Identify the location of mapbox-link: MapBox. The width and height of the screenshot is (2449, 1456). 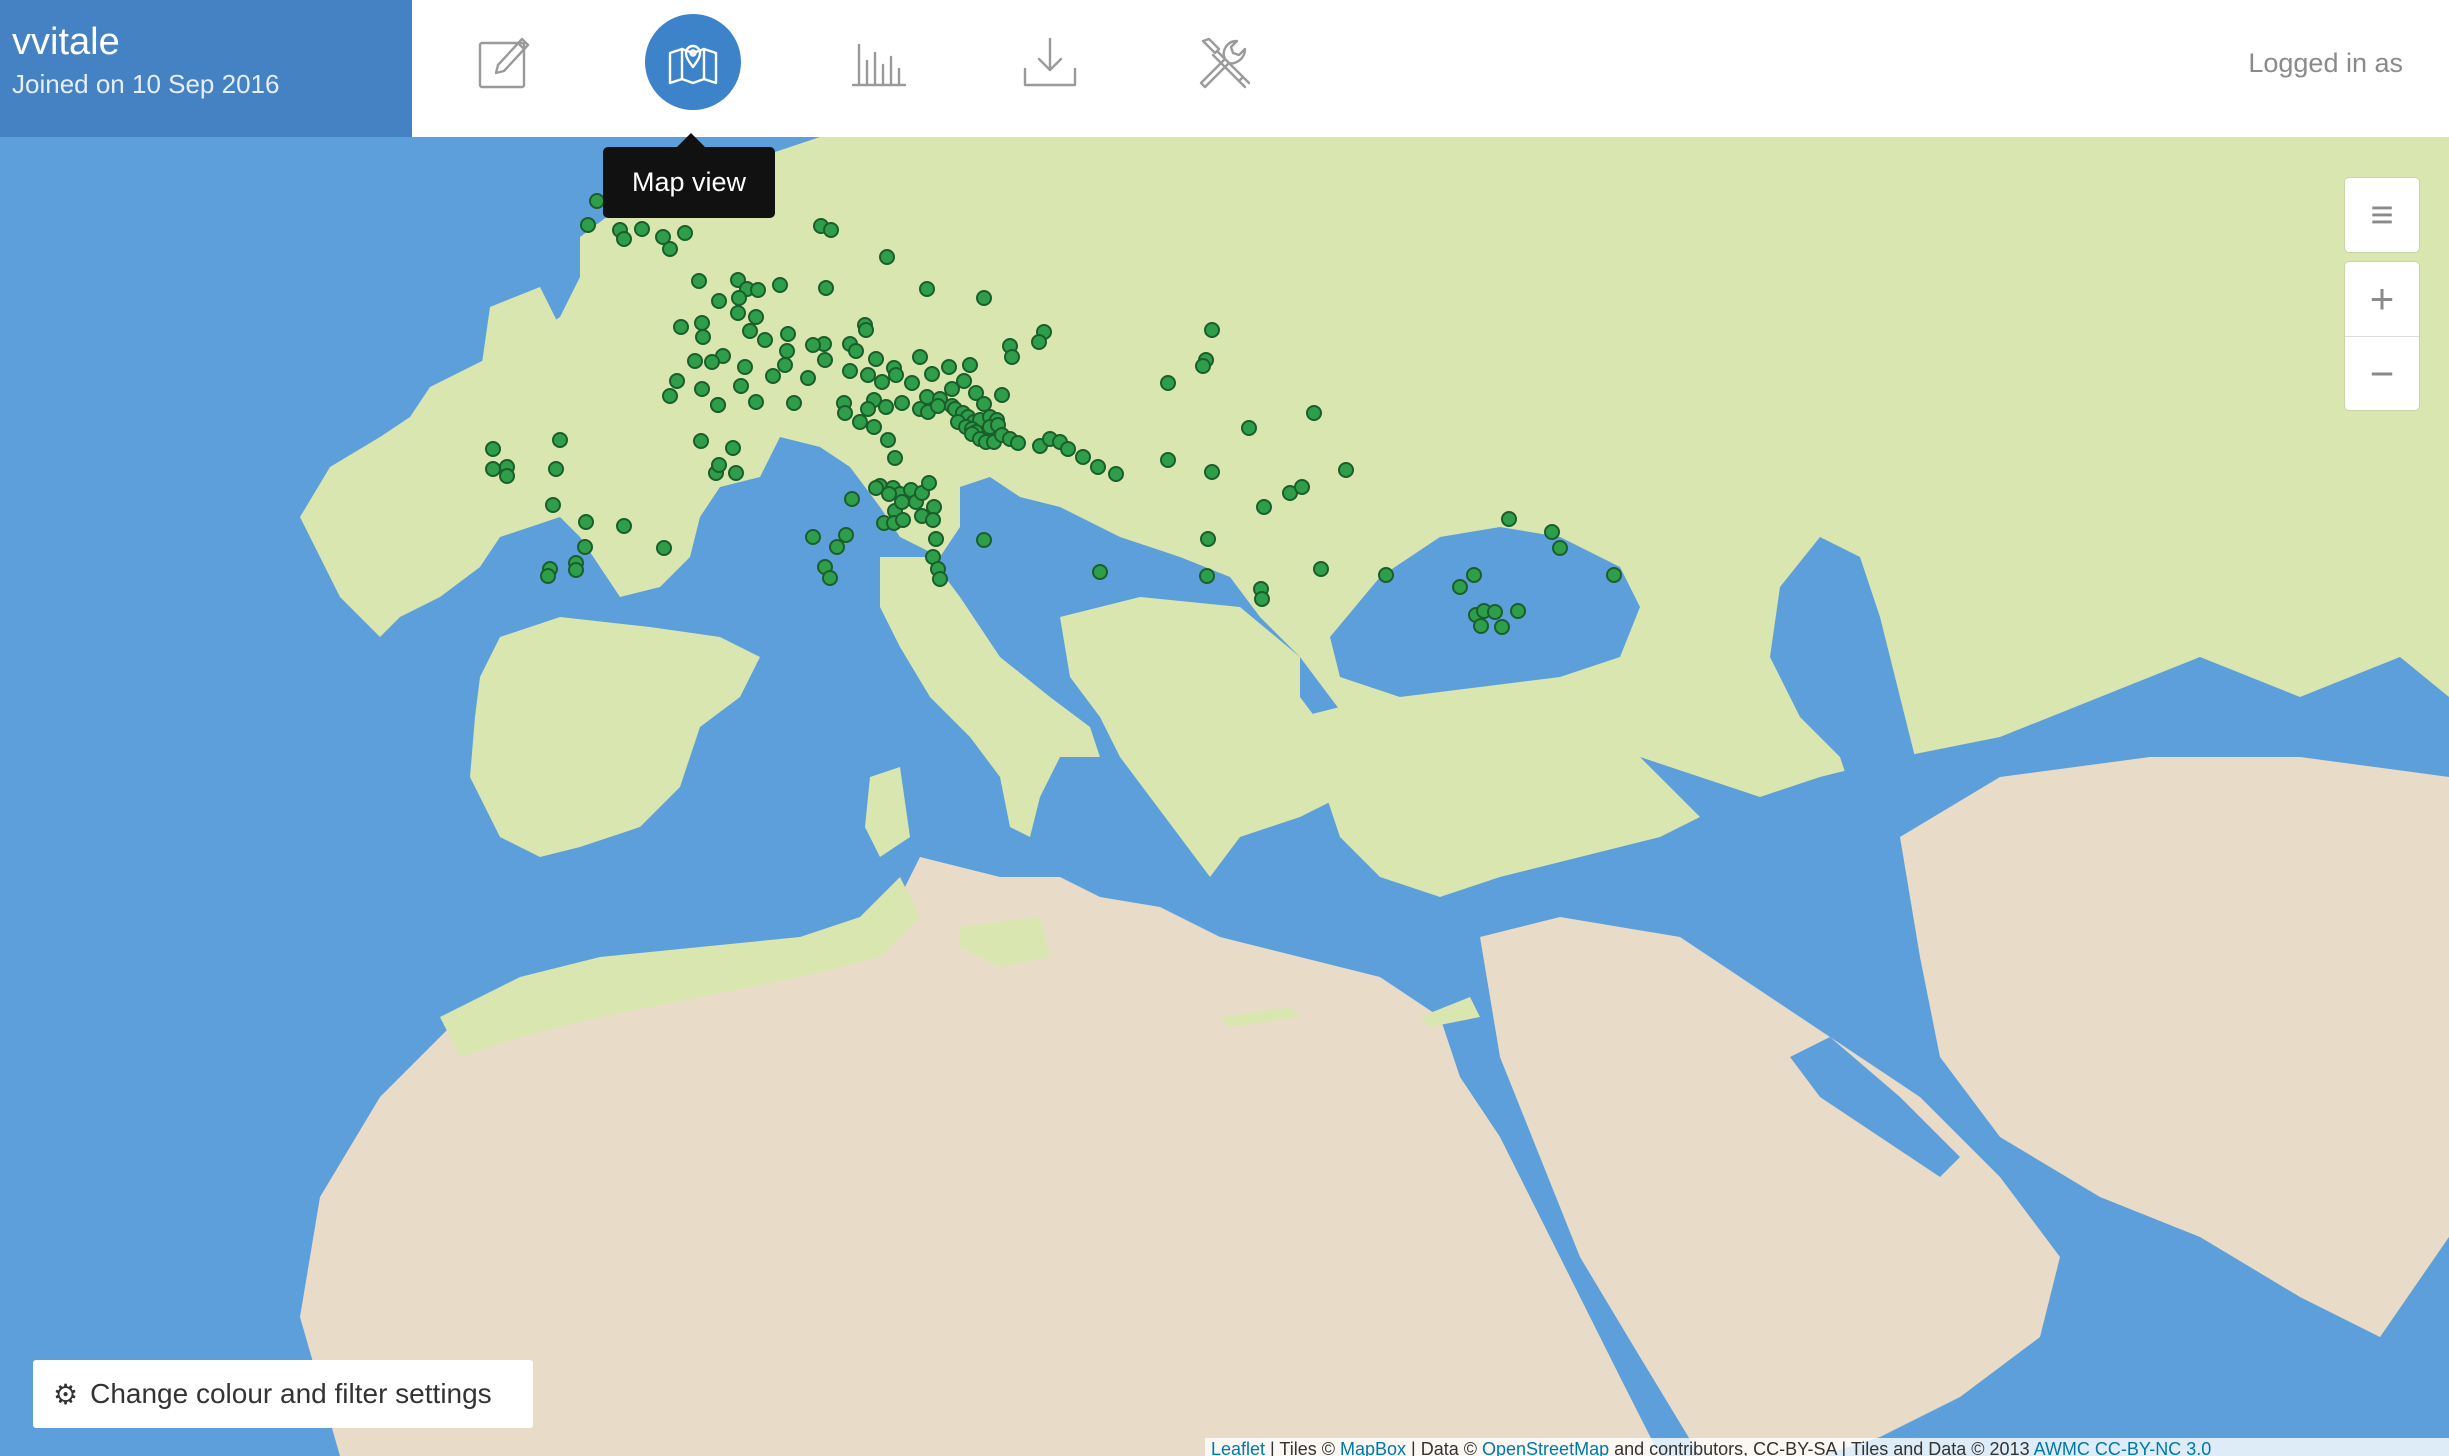
(1373, 1447).